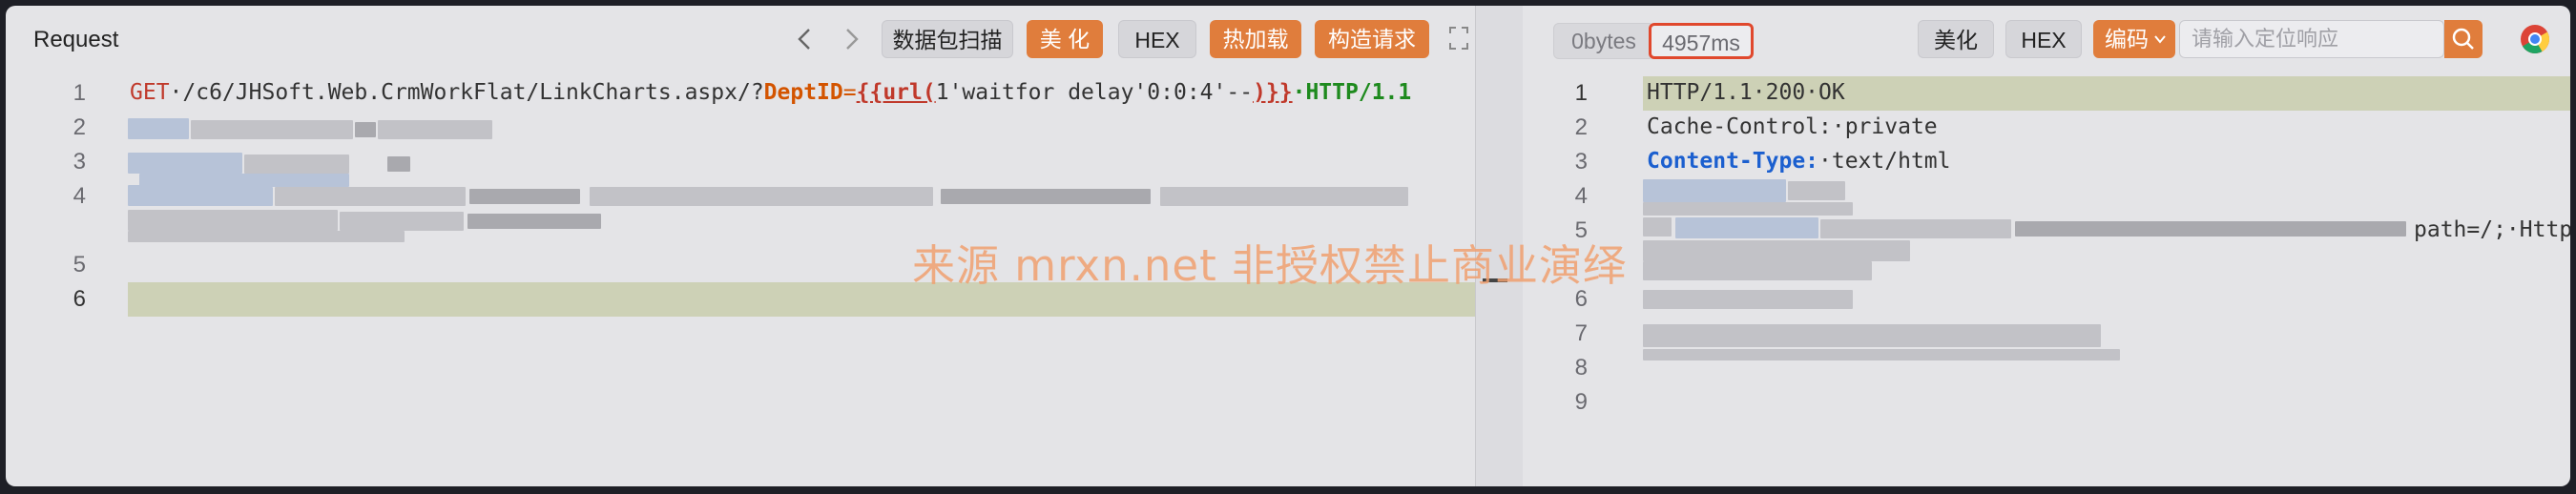 The height and width of the screenshot is (494, 2576). Describe the element at coordinates (1956, 39) in the screenshot. I see `response-beautify-button: 美化` at that location.